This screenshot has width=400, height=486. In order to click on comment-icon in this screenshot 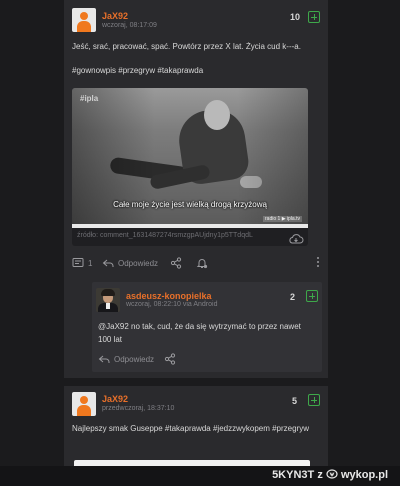, I will do `click(78, 263)`.